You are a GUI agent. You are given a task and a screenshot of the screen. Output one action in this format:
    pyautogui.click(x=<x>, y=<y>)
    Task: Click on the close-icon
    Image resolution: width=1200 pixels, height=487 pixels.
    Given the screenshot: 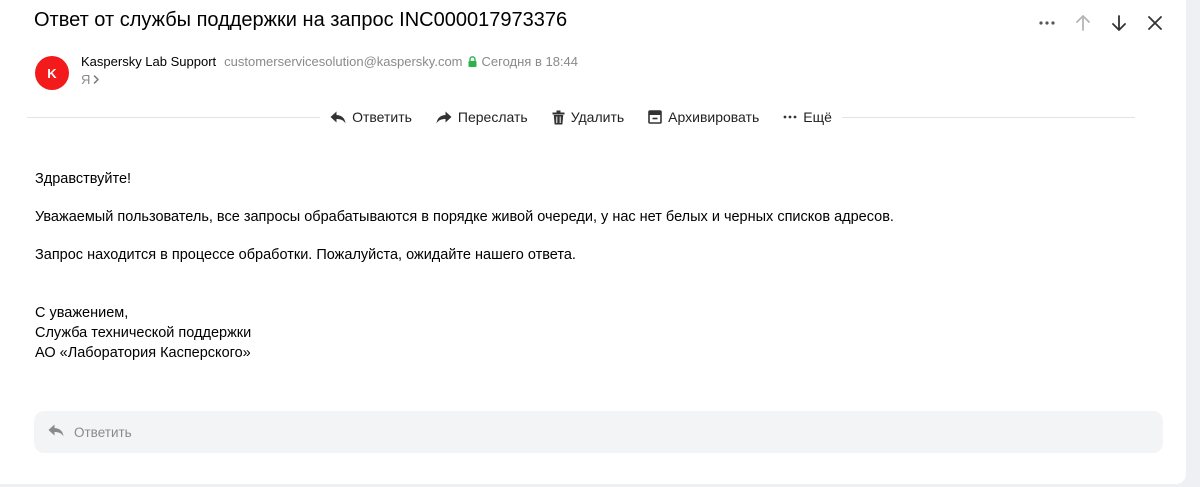 What is the action you would take?
    pyautogui.click(x=1155, y=23)
    